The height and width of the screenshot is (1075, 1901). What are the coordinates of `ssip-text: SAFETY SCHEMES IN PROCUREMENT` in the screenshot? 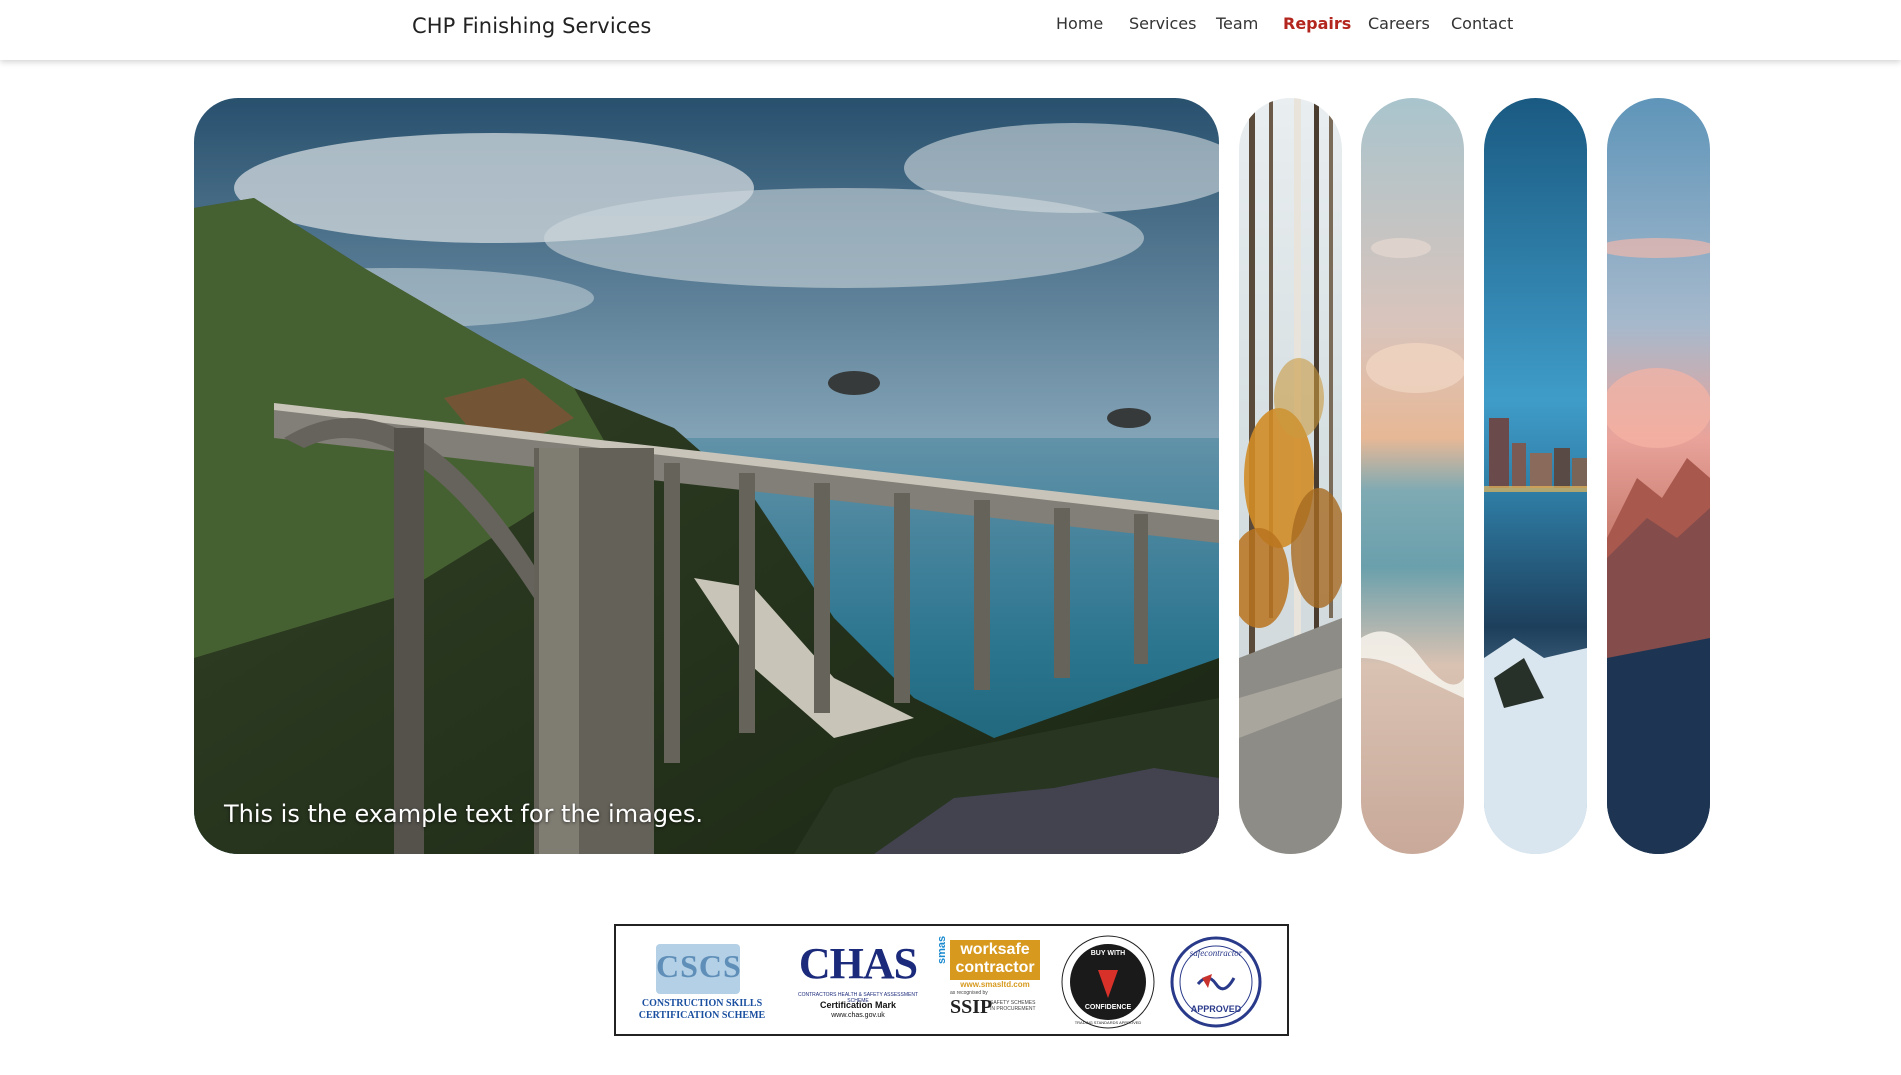 It's located at (1013, 1006).